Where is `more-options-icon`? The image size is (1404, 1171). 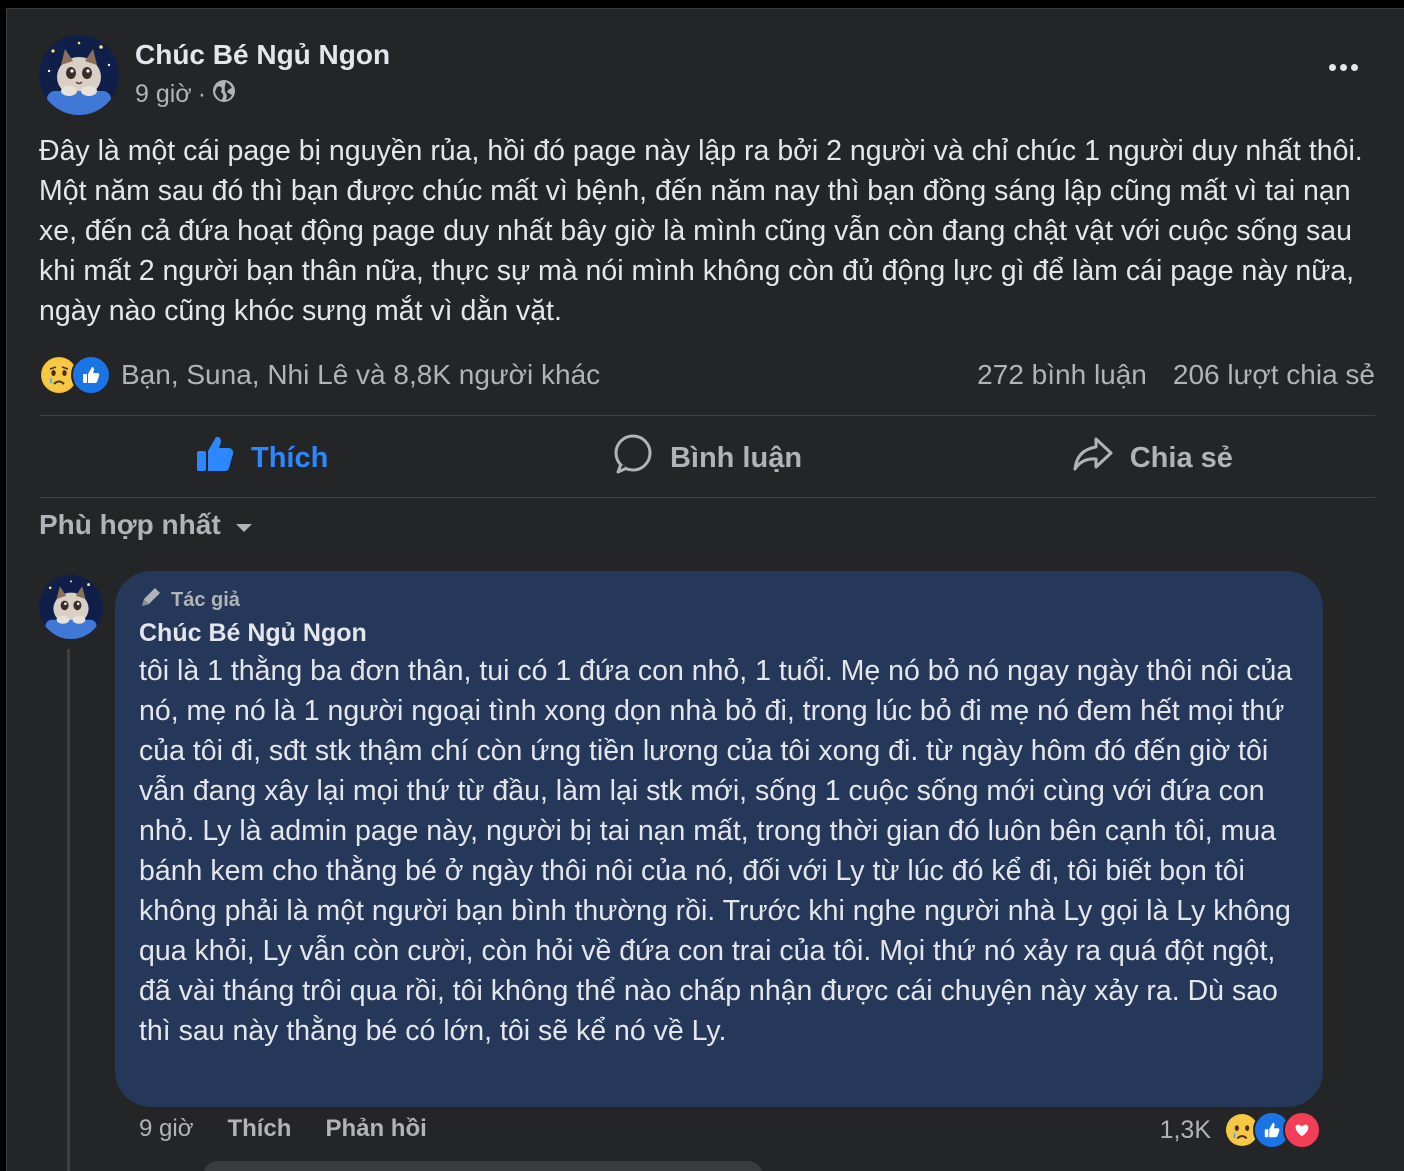 more-options-icon is located at coordinates (1332, 67).